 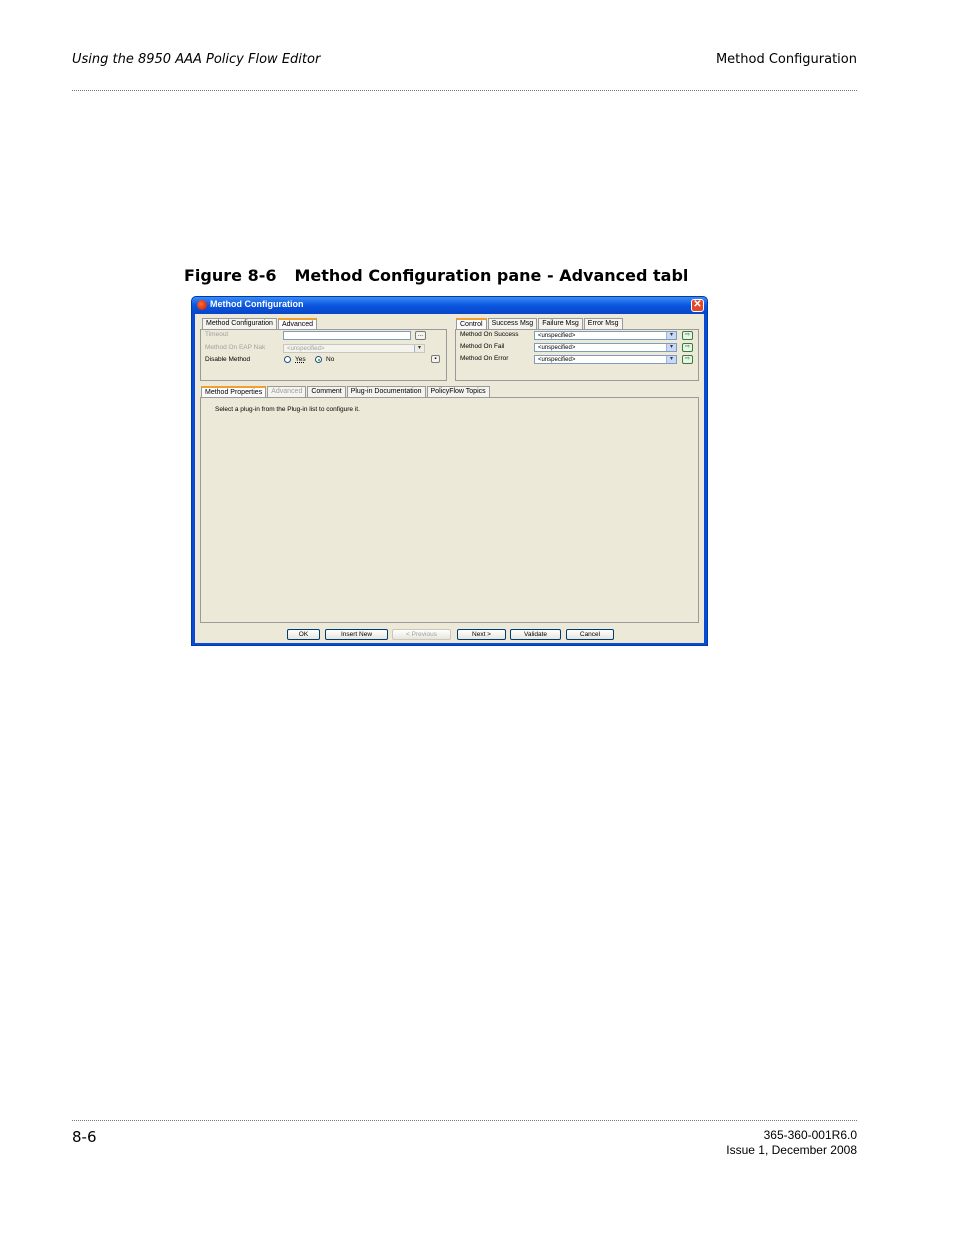 What do you see at coordinates (239, 323) in the screenshot?
I see `tab-method-configuration: Method Configuration` at bounding box center [239, 323].